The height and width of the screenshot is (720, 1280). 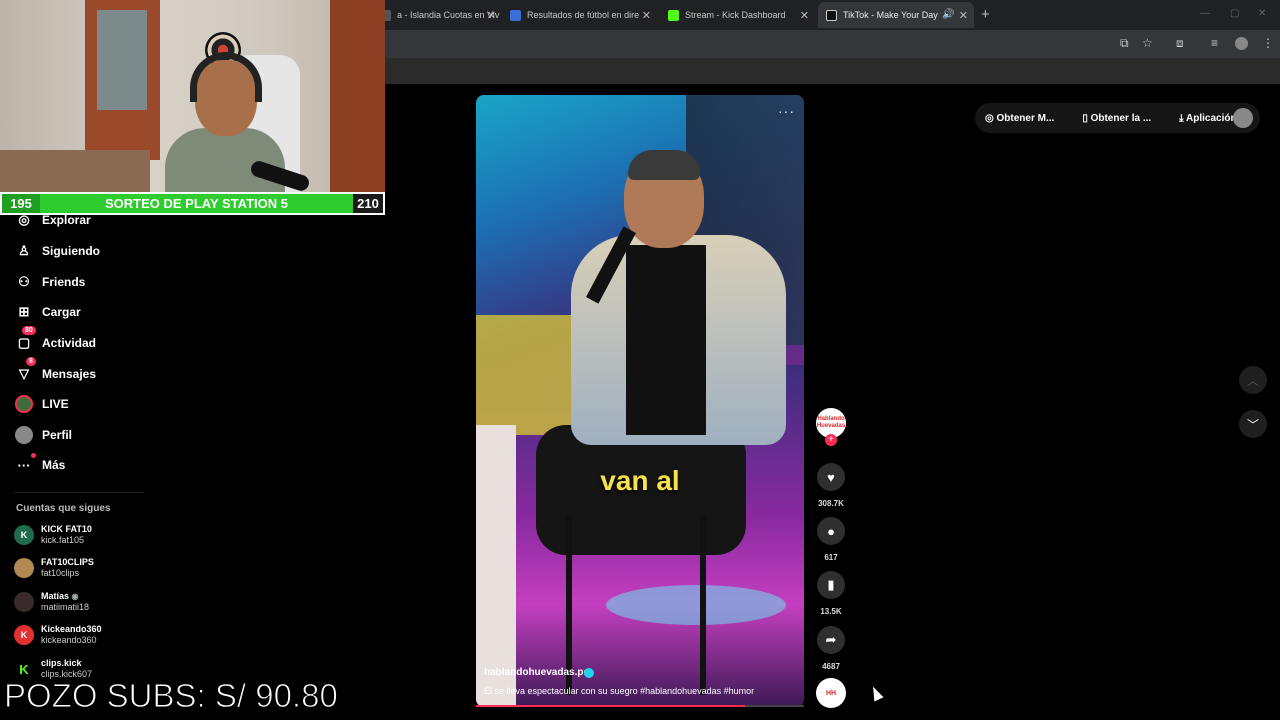 What do you see at coordinates (610, 706) in the screenshot?
I see `video-progress-fill` at bounding box center [610, 706].